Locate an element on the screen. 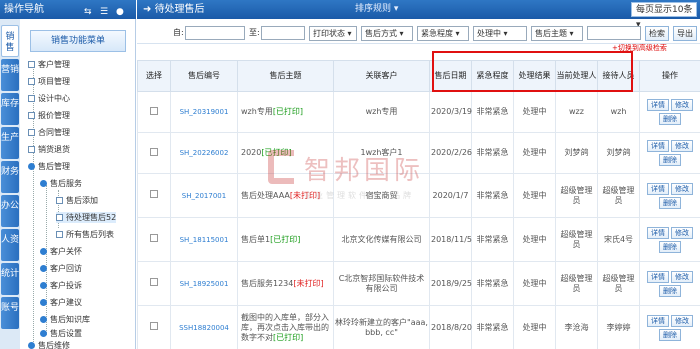 The image size is (700, 349). row-date: 2018/11/5 is located at coordinates (450, 239).